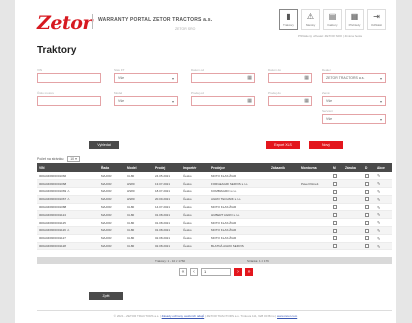 The image size is (412, 323). What do you see at coordinates (354, 78) in the screenshot?
I see `dealer-select: ZETOR TRACTORS a.s. ▾` at bounding box center [354, 78].